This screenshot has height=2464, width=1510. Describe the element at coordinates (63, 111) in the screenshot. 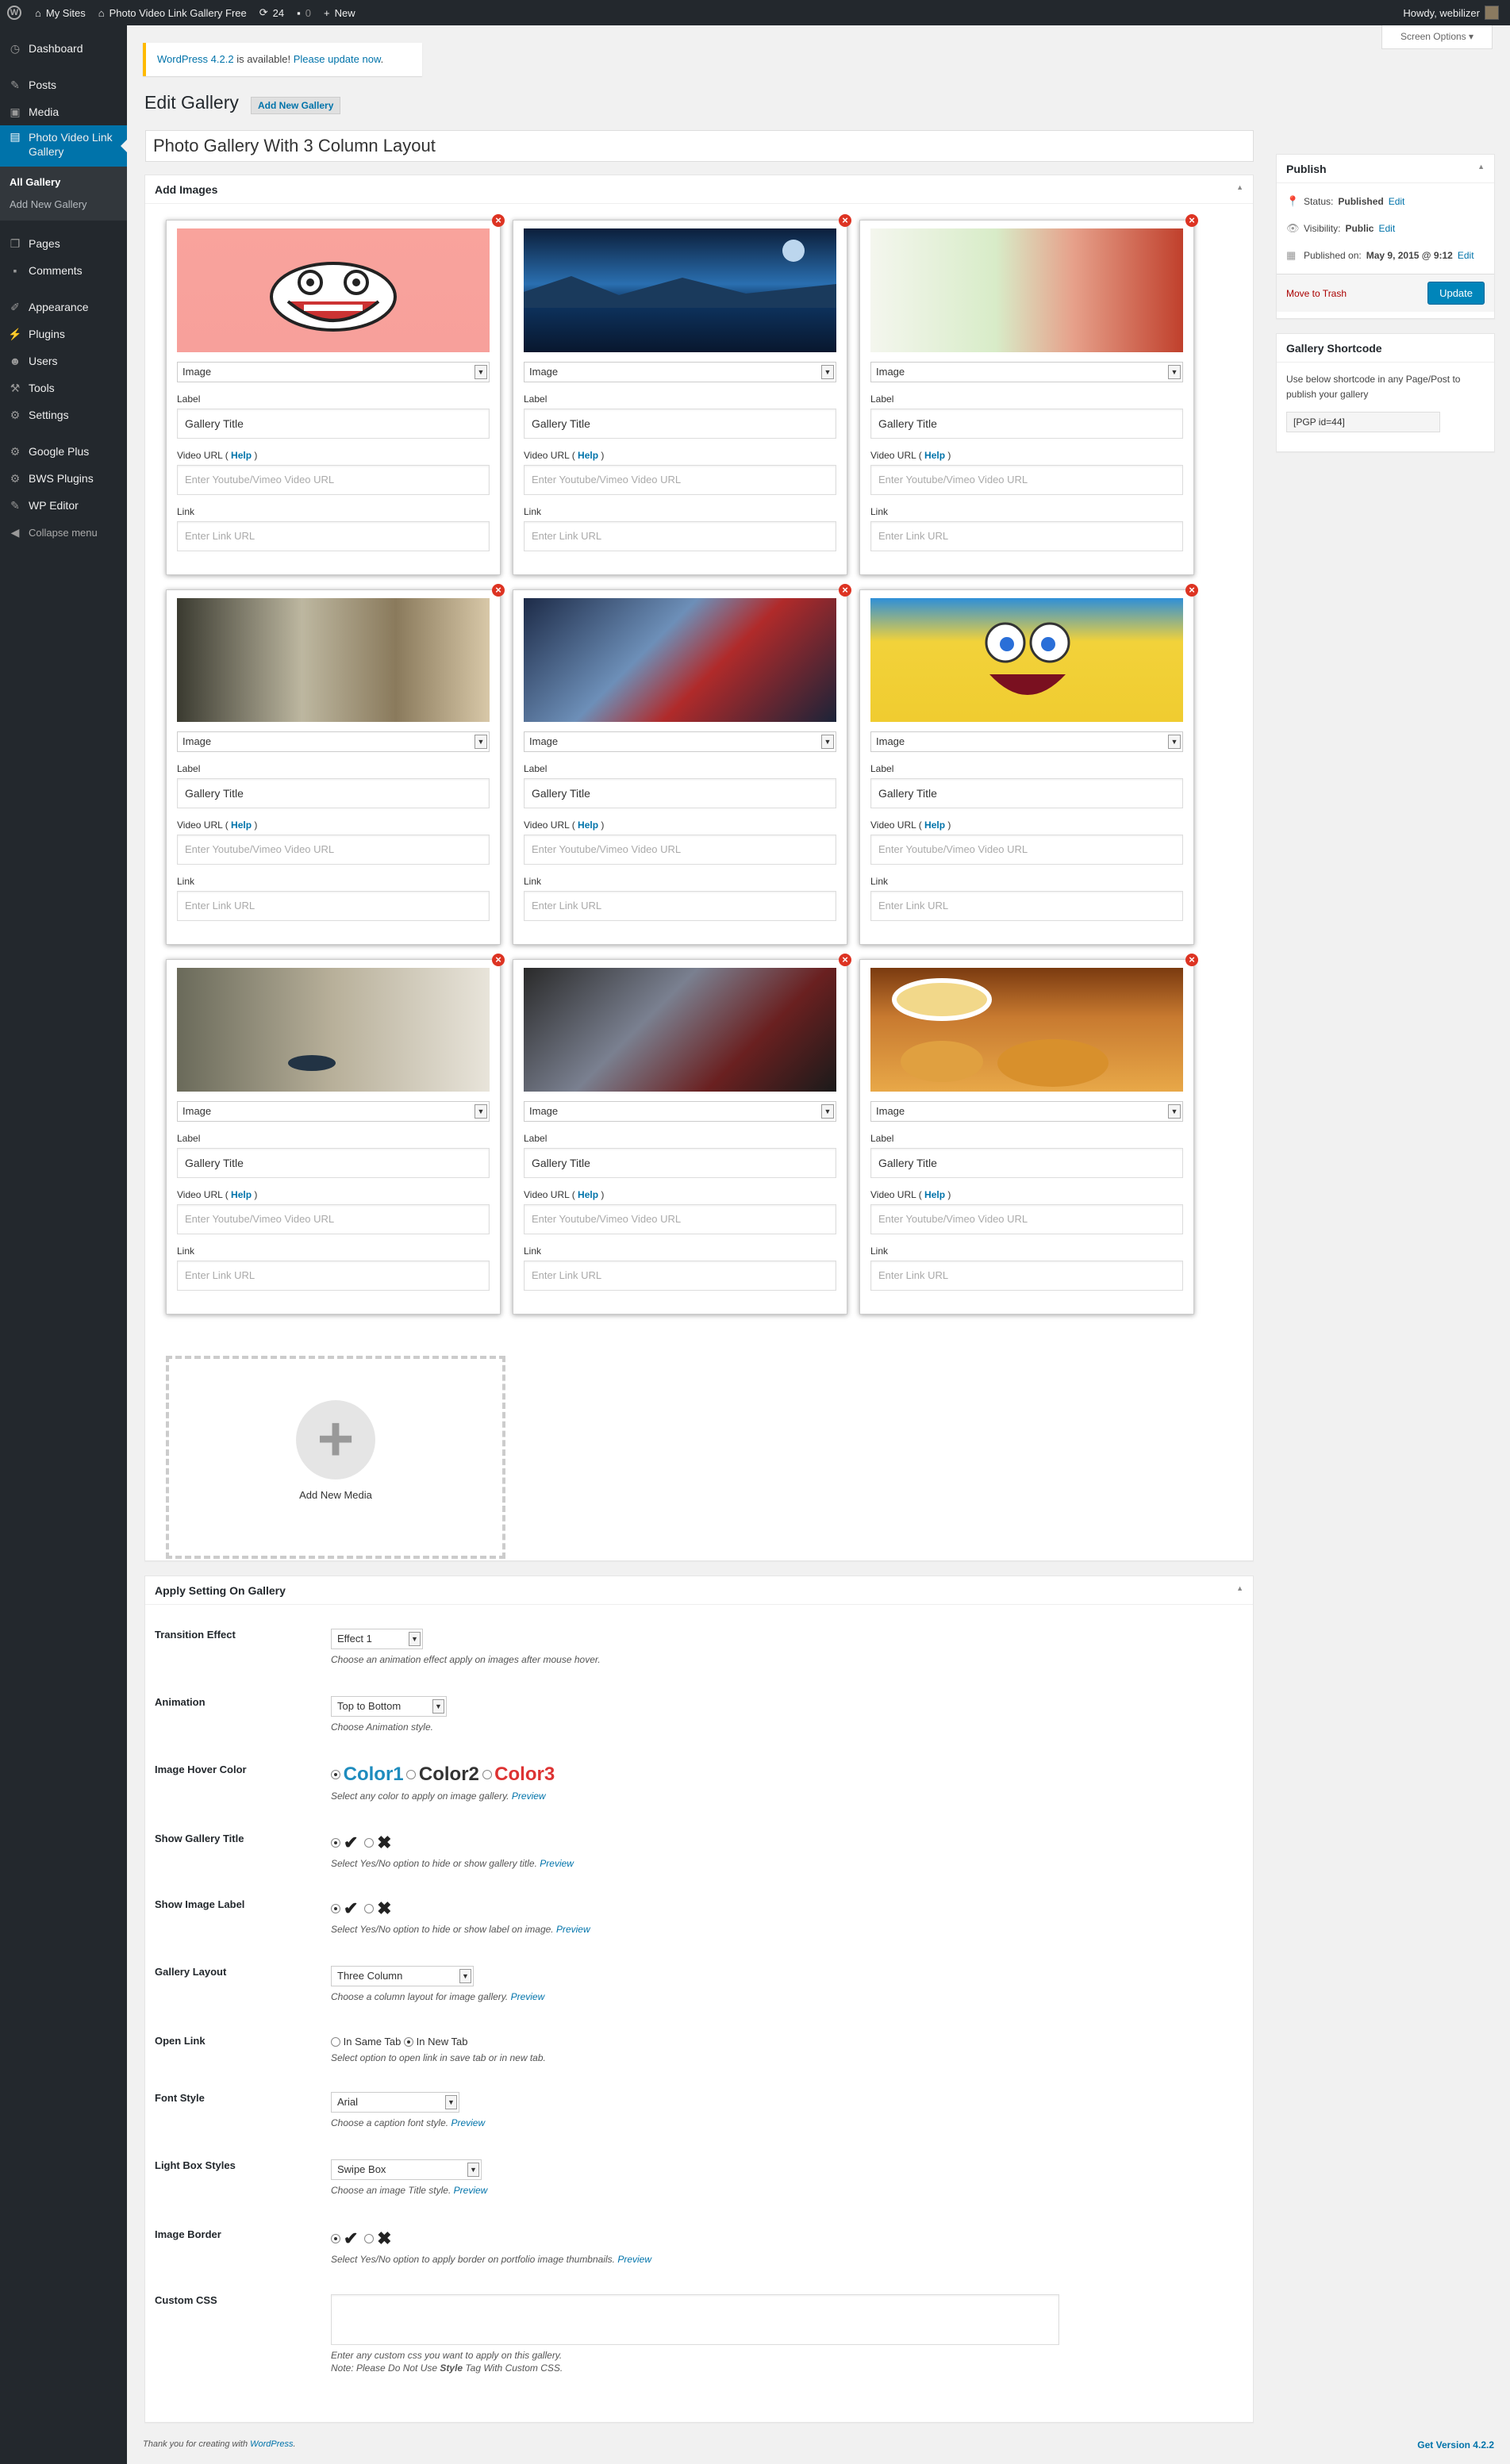

I see `menu-media: ▣ Media` at that location.